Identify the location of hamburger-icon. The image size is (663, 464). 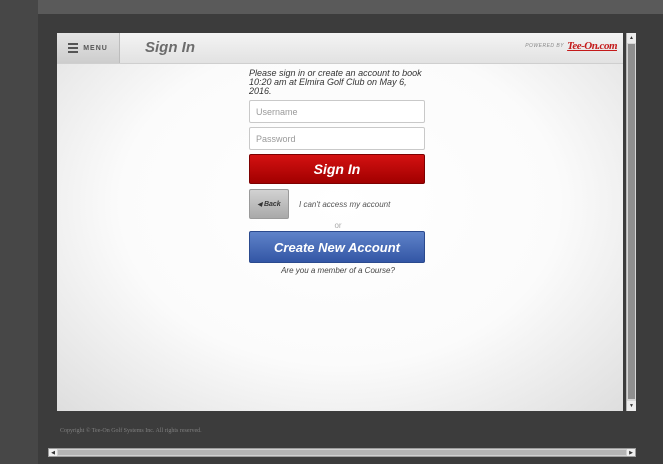
(73, 48).